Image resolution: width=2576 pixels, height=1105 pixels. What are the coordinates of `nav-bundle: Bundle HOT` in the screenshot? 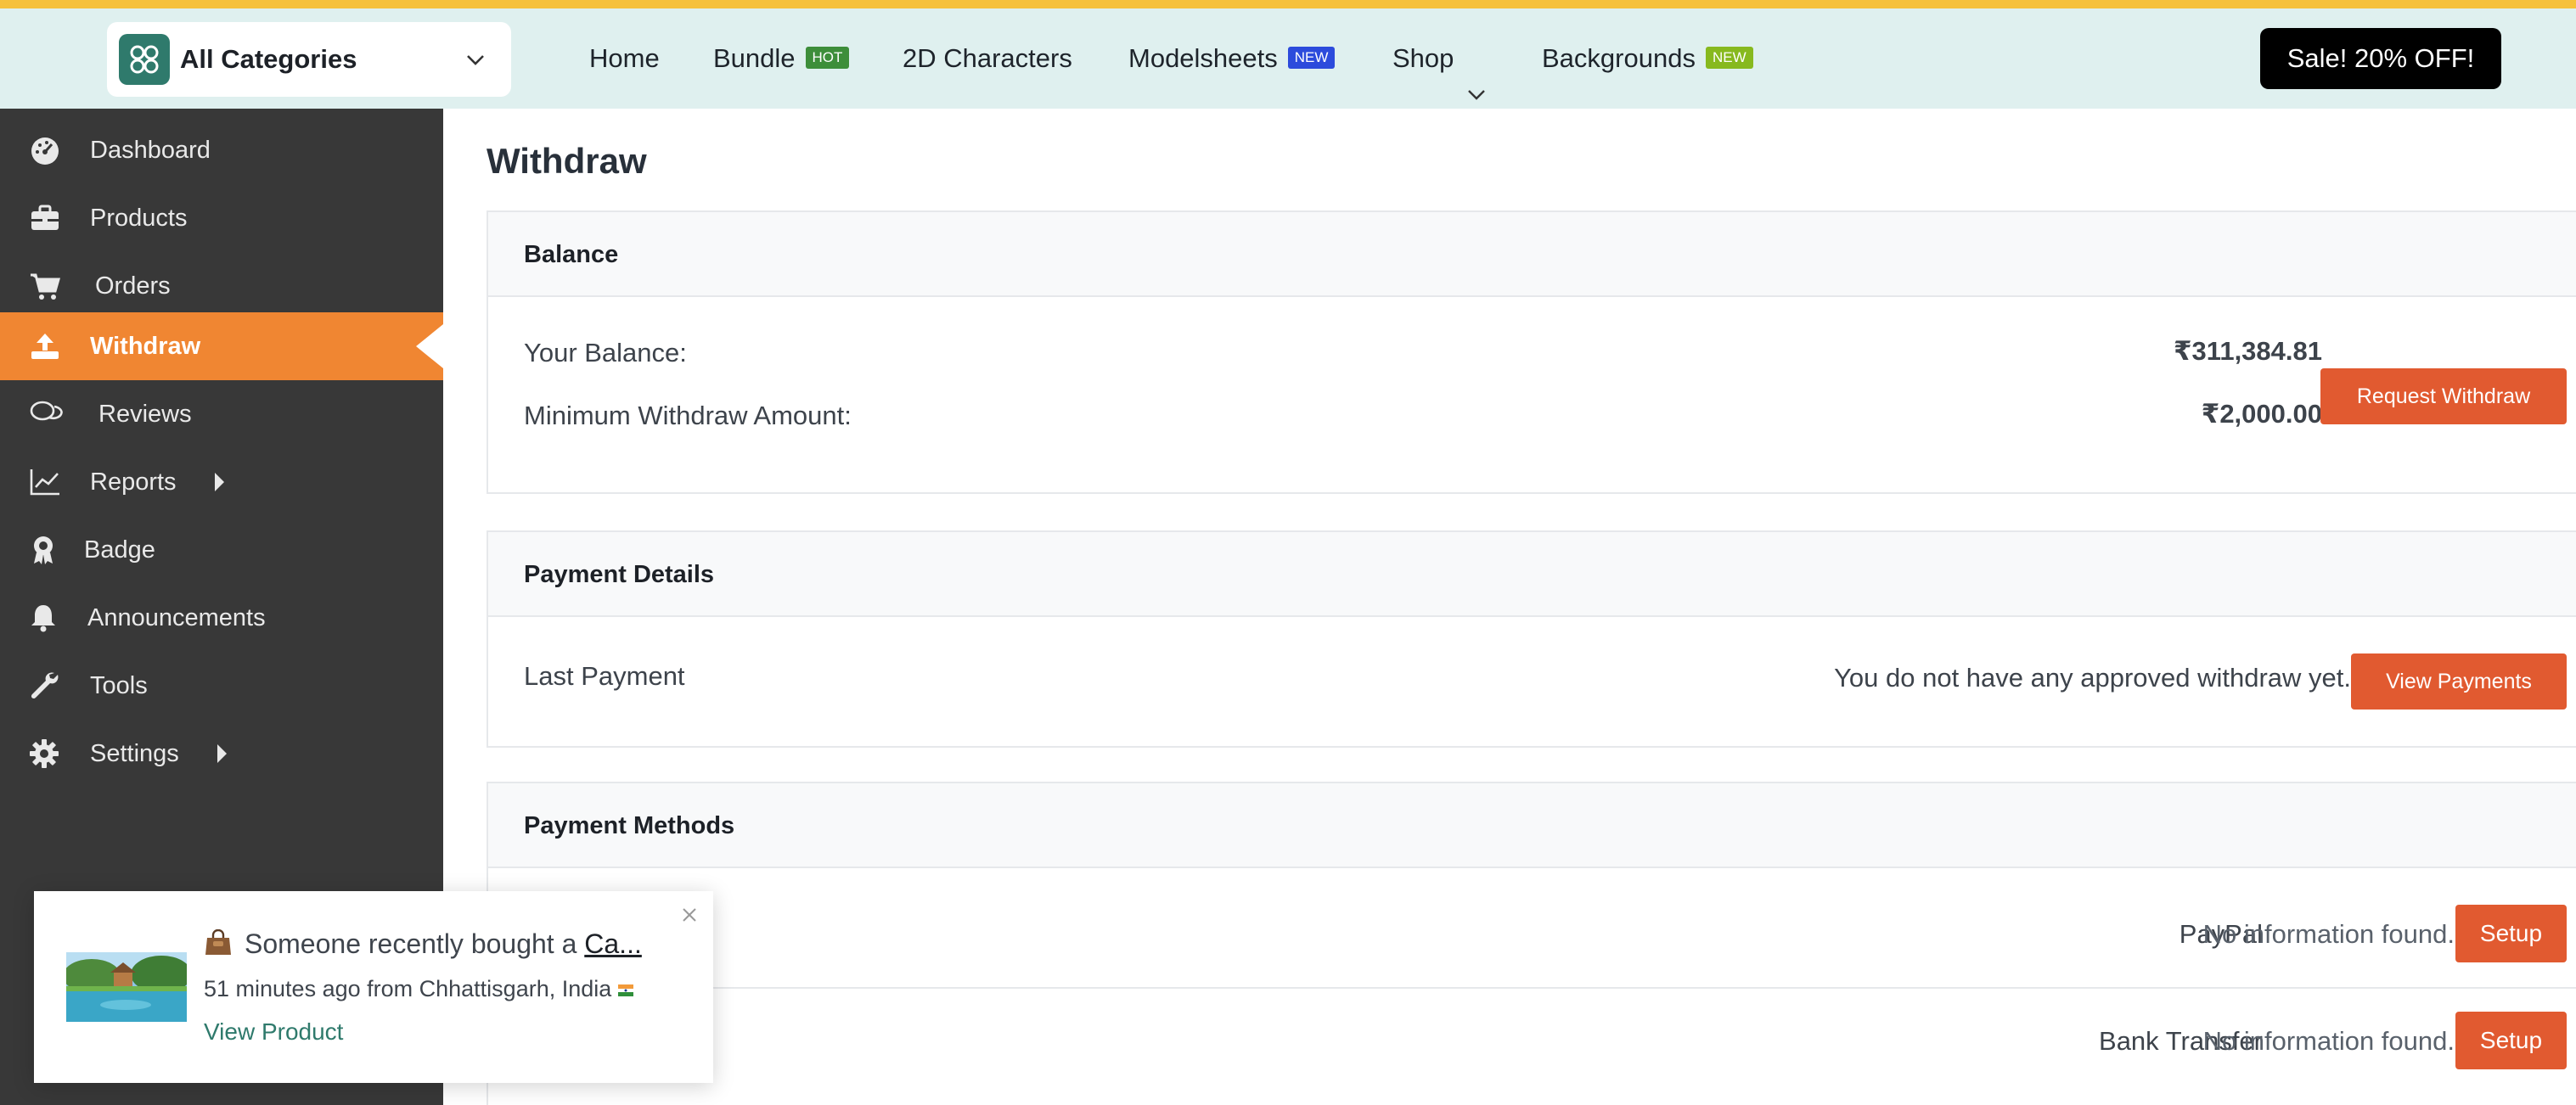 It's located at (781, 59).